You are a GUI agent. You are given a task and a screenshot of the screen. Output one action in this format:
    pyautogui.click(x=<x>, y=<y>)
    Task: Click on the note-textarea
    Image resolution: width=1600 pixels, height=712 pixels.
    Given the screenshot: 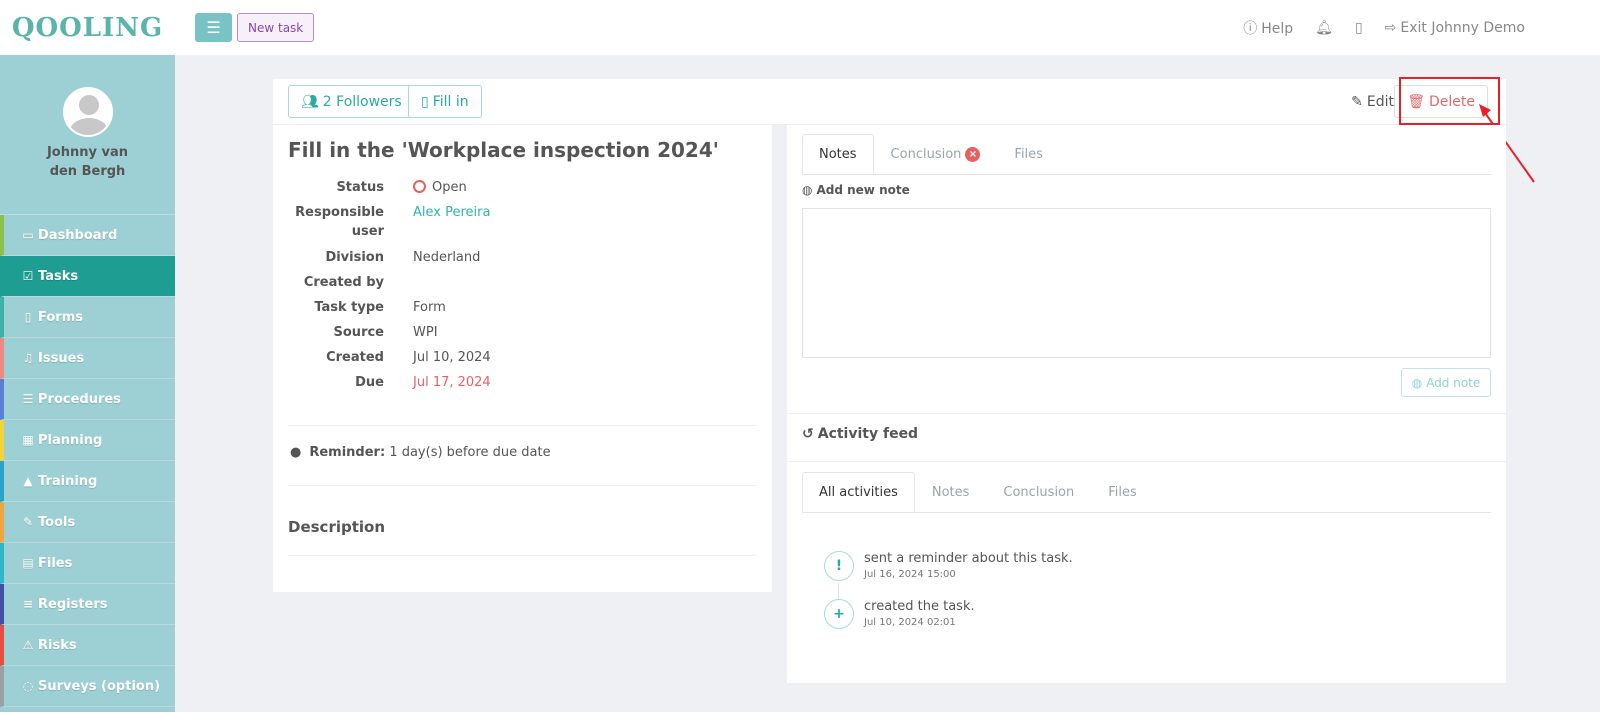 What is the action you would take?
    pyautogui.click(x=1146, y=283)
    